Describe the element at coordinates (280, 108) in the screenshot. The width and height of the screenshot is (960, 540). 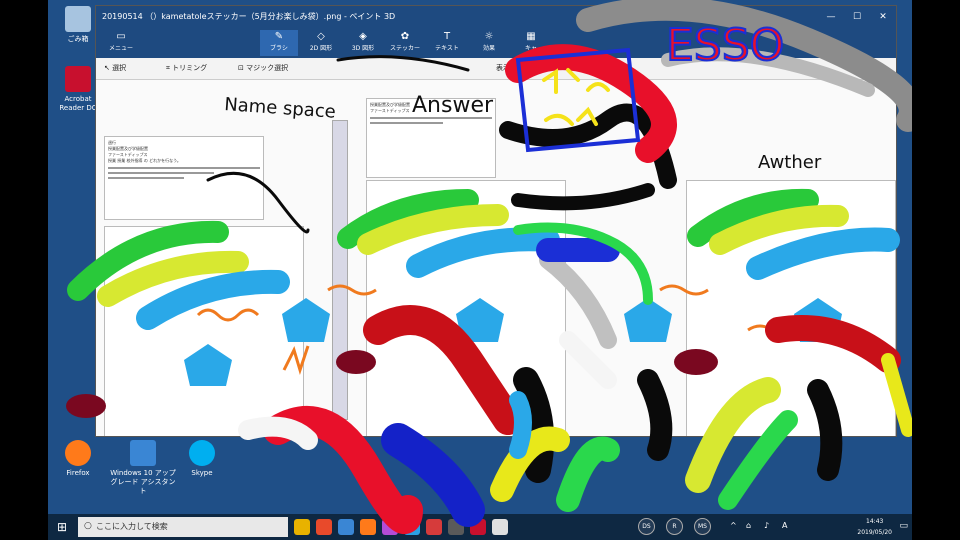
I see `handwriting-name-space: Name space` at that location.